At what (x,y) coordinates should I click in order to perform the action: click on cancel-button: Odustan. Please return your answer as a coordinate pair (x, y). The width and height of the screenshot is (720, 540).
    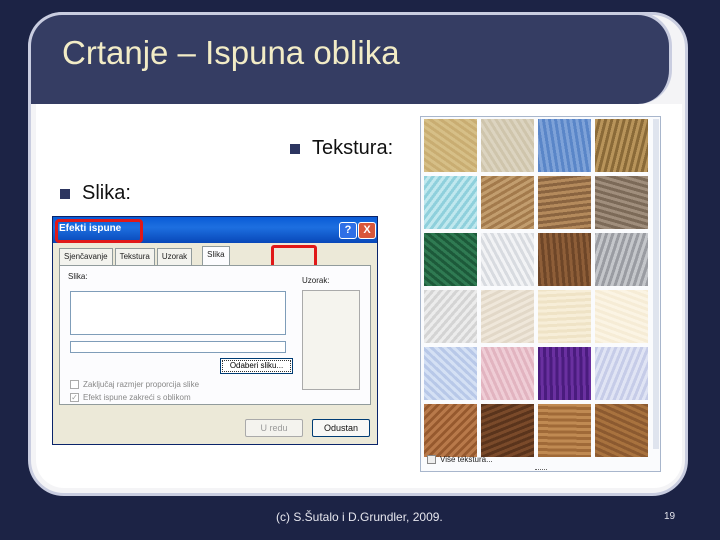
    Looking at the image, I should click on (341, 428).